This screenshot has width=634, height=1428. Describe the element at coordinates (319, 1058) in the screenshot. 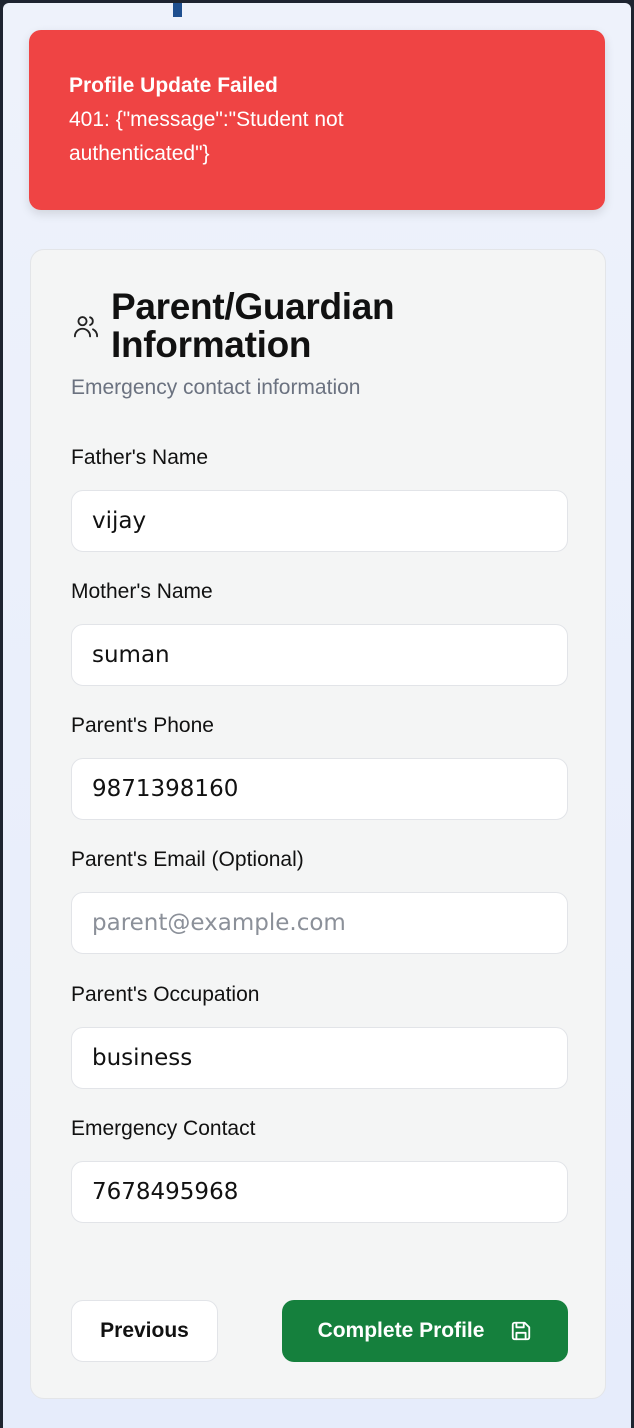

I see `parent-occupation-input` at that location.